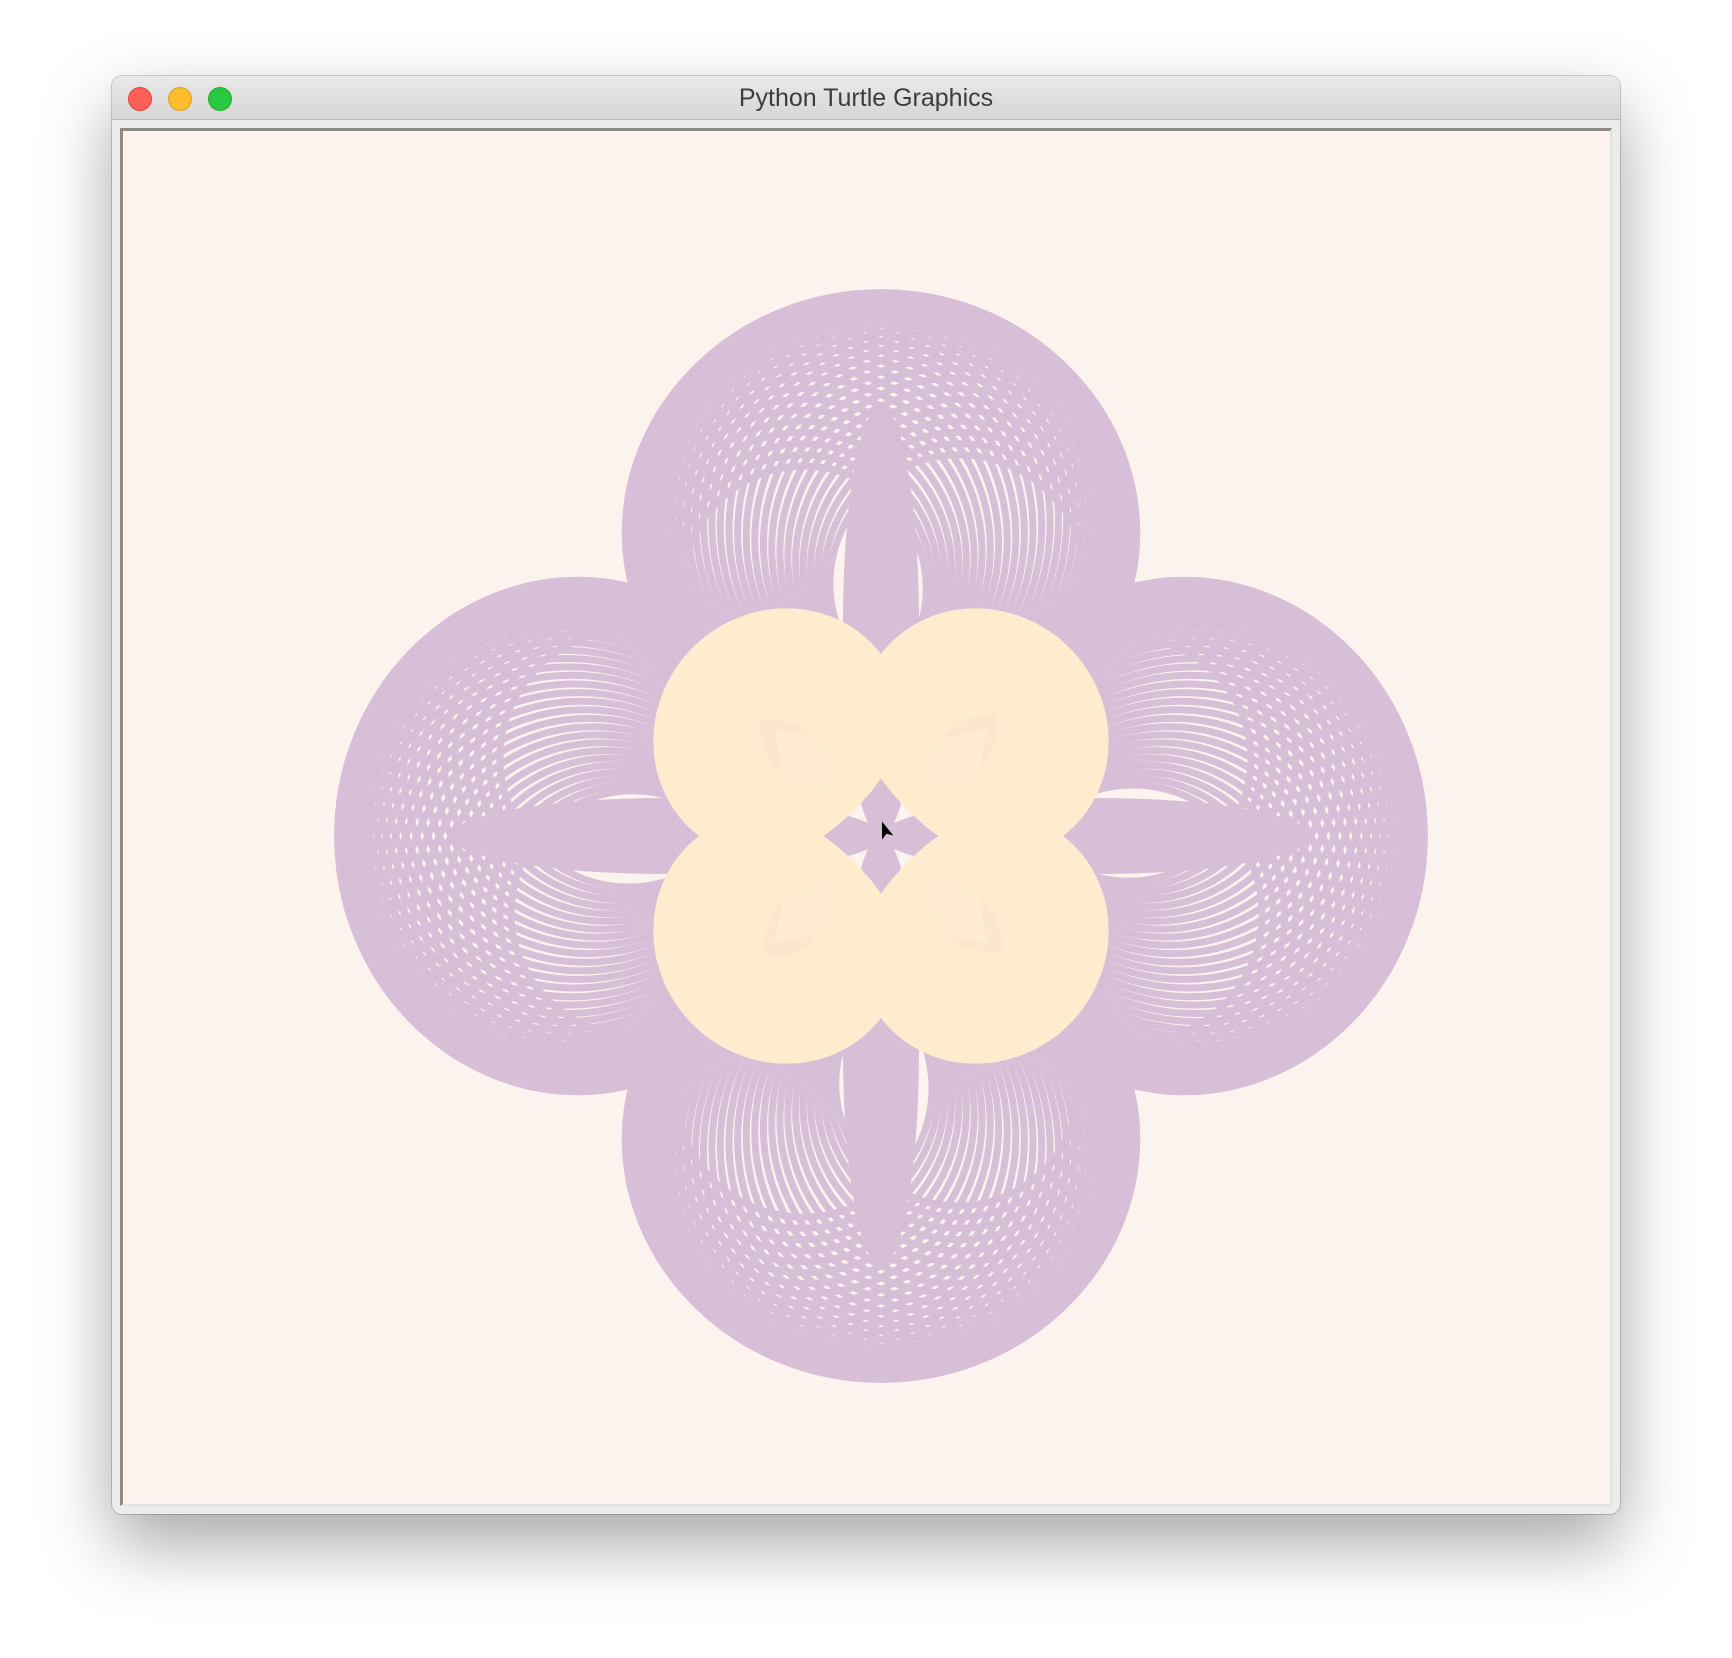 Image resolution: width=1732 pixels, height=1658 pixels. I want to click on title-bar: Python Turtle Graphics, so click(866, 98).